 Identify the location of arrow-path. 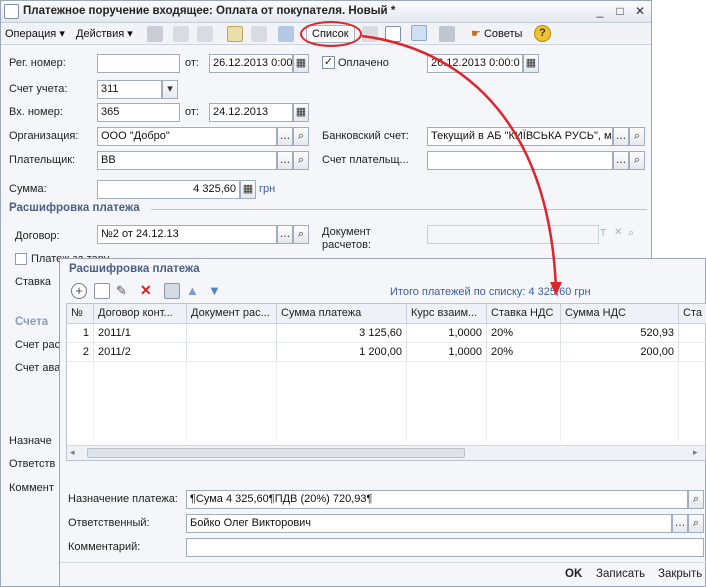
(459, 162).